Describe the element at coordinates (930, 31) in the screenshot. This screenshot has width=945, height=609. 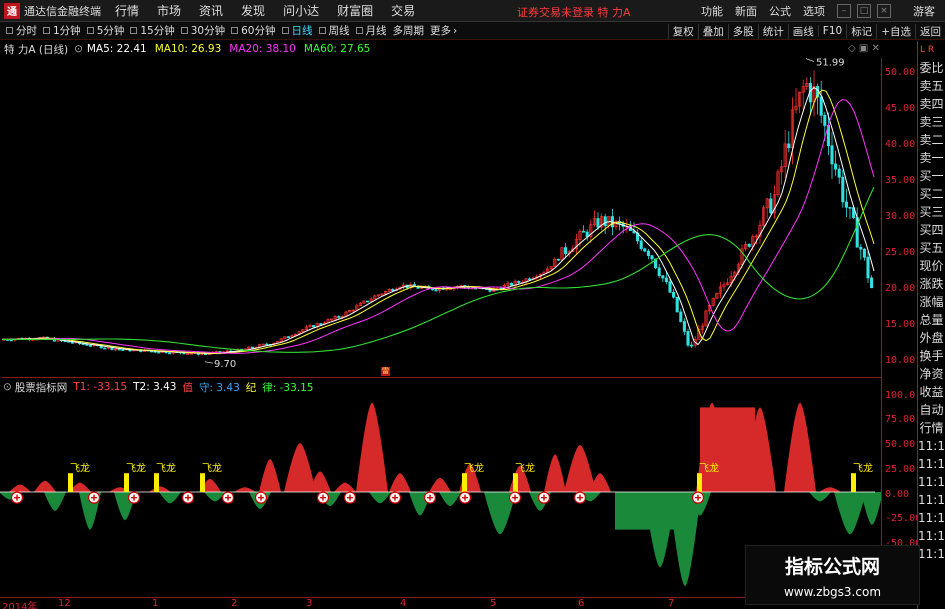
I see `tool-back: 返回` at that location.